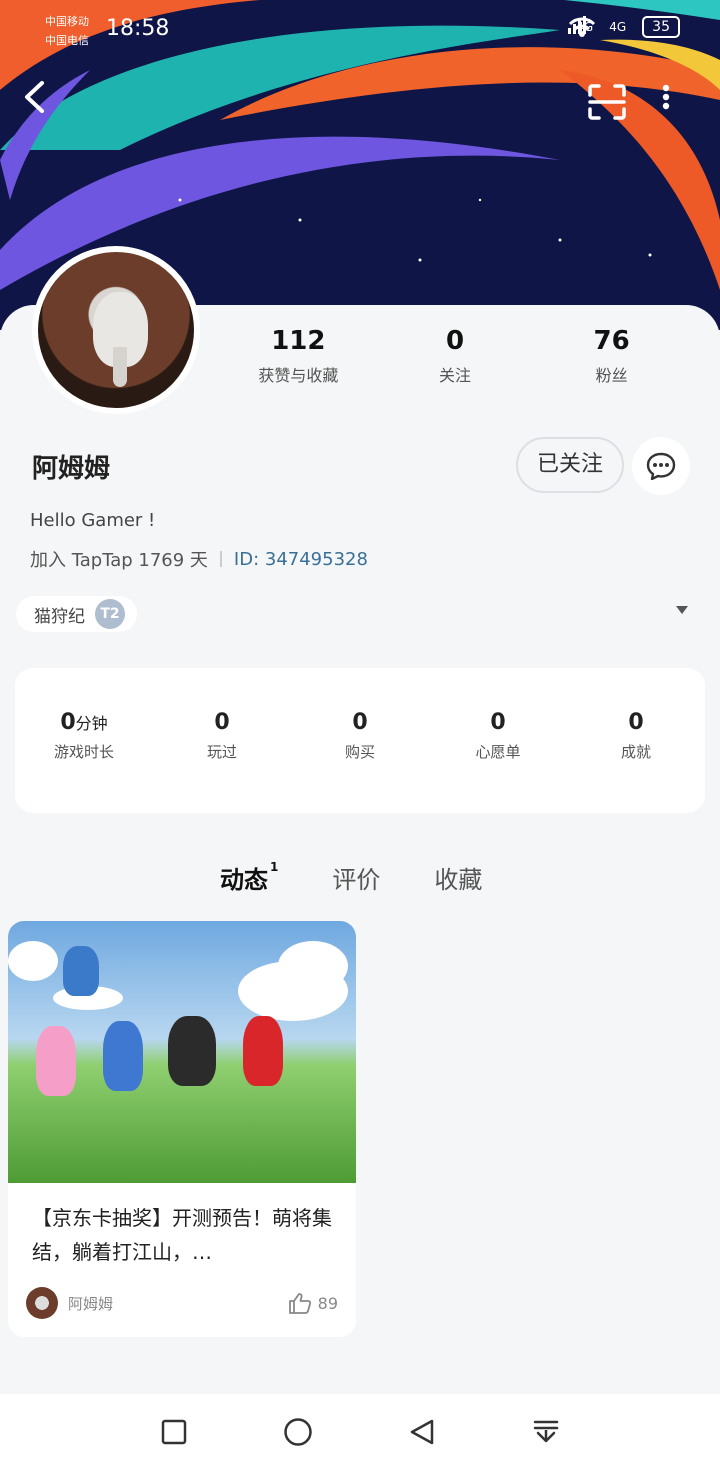 This screenshot has width=720, height=1469. What do you see at coordinates (222, 740) in the screenshot?
I see `stat-played: 0 玩过` at bounding box center [222, 740].